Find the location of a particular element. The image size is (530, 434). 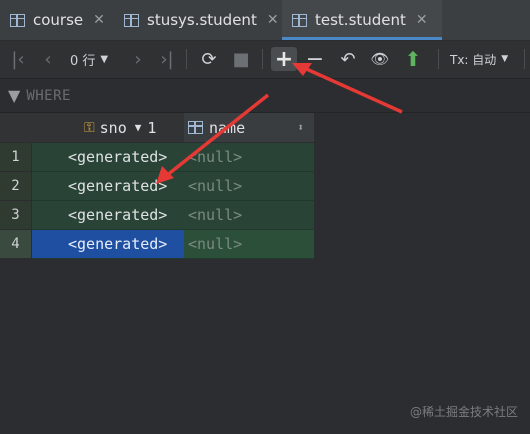

tab-label: test.student is located at coordinates (360, 20).